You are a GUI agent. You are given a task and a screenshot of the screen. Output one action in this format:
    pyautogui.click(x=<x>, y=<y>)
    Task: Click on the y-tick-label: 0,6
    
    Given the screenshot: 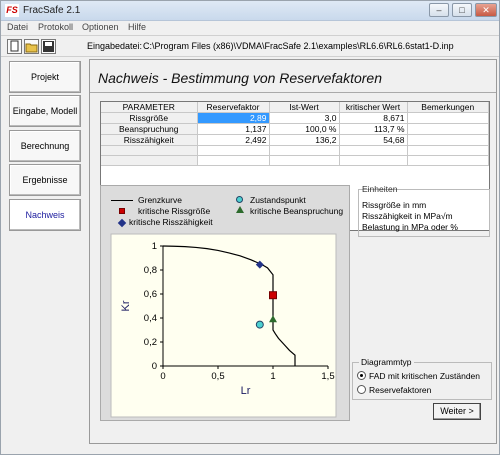 What is the action you would take?
    pyautogui.click(x=150, y=294)
    